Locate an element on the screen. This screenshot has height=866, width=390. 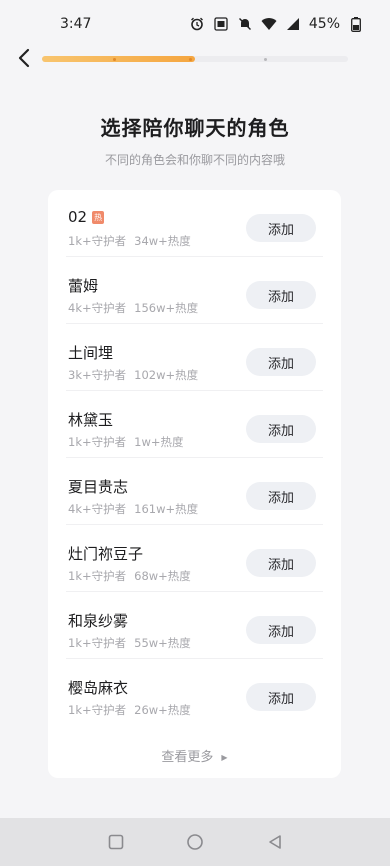
alarm-icon is located at coordinates (197, 24).